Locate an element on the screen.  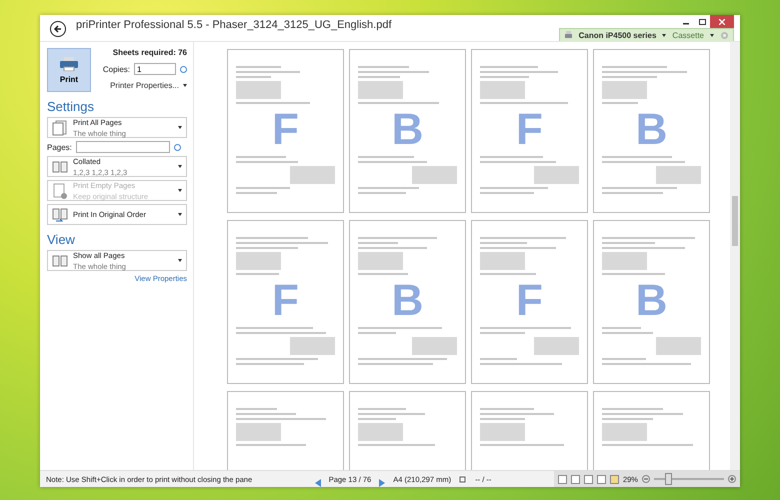
pages-icon is located at coordinates (60, 128).